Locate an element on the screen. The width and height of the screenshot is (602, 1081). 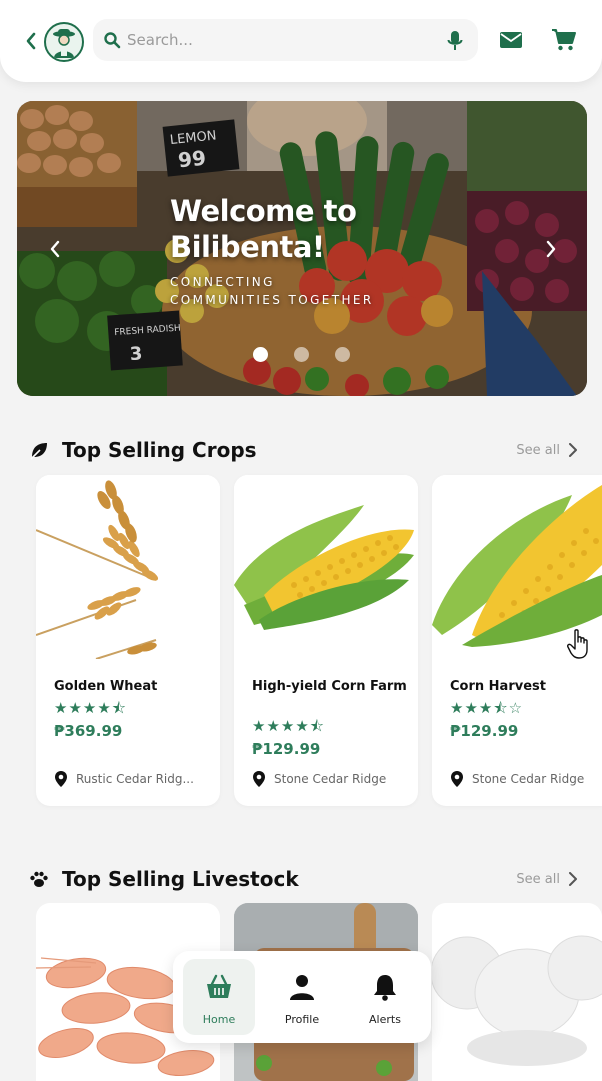
nav-home: Home is located at coordinates (219, 997).